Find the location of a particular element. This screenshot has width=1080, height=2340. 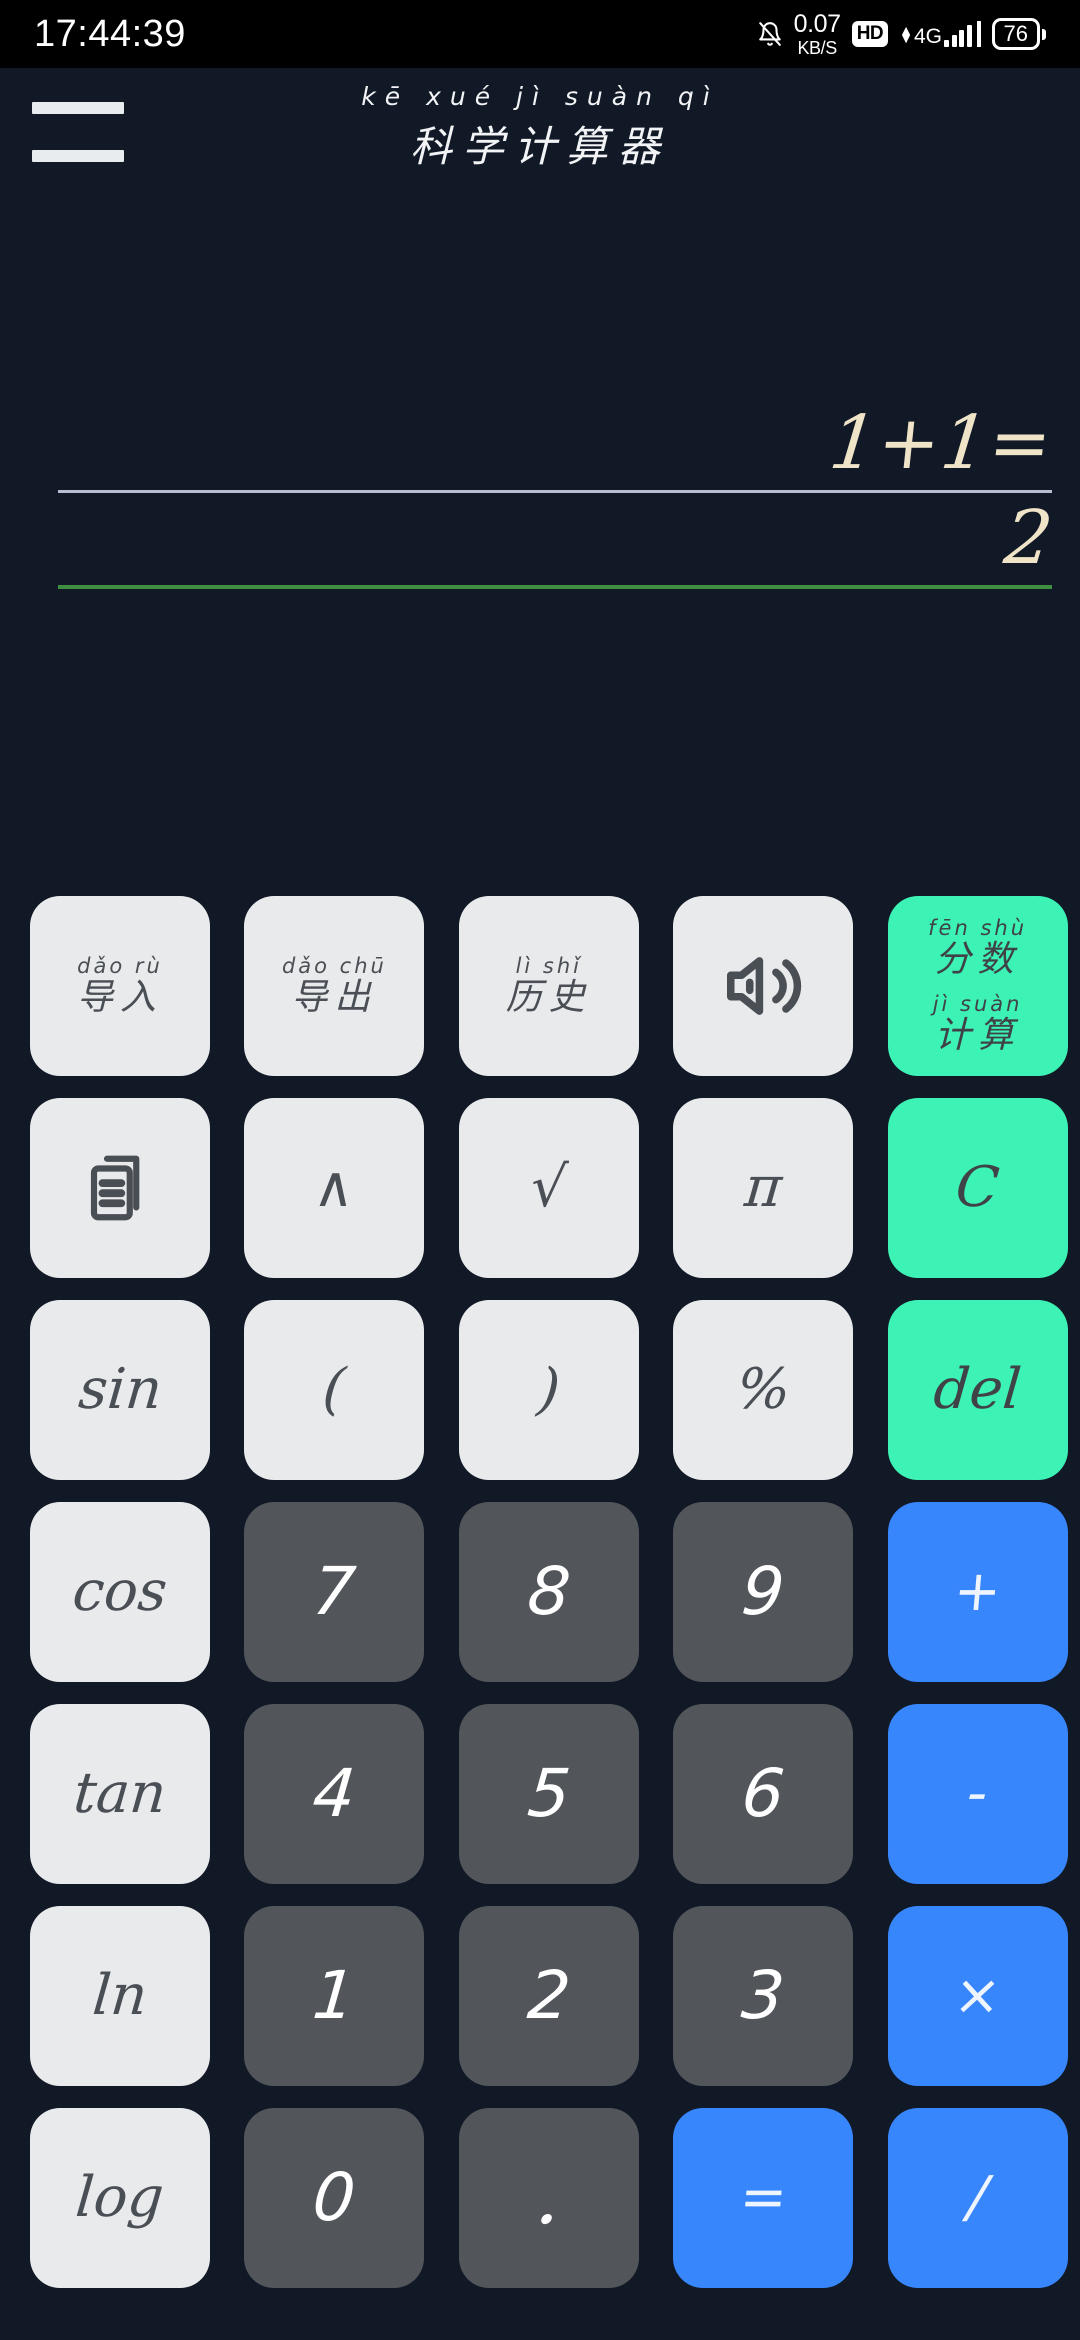

label-group: dǎo rù 导入 is located at coordinates (120, 986).